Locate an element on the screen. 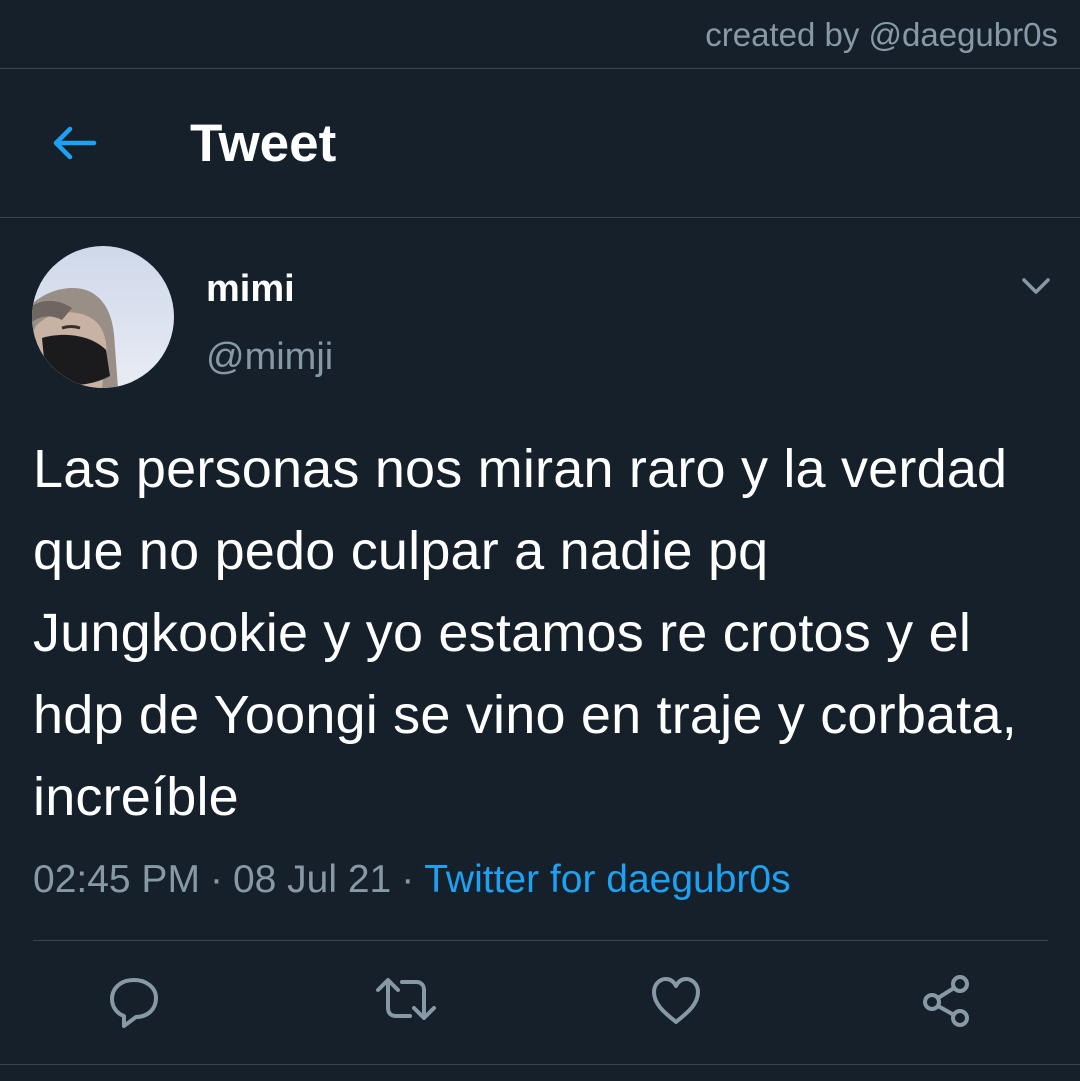 This screenshot has height=1081, width=1080. arrow-left-icon is located at coordinates (75, 143).